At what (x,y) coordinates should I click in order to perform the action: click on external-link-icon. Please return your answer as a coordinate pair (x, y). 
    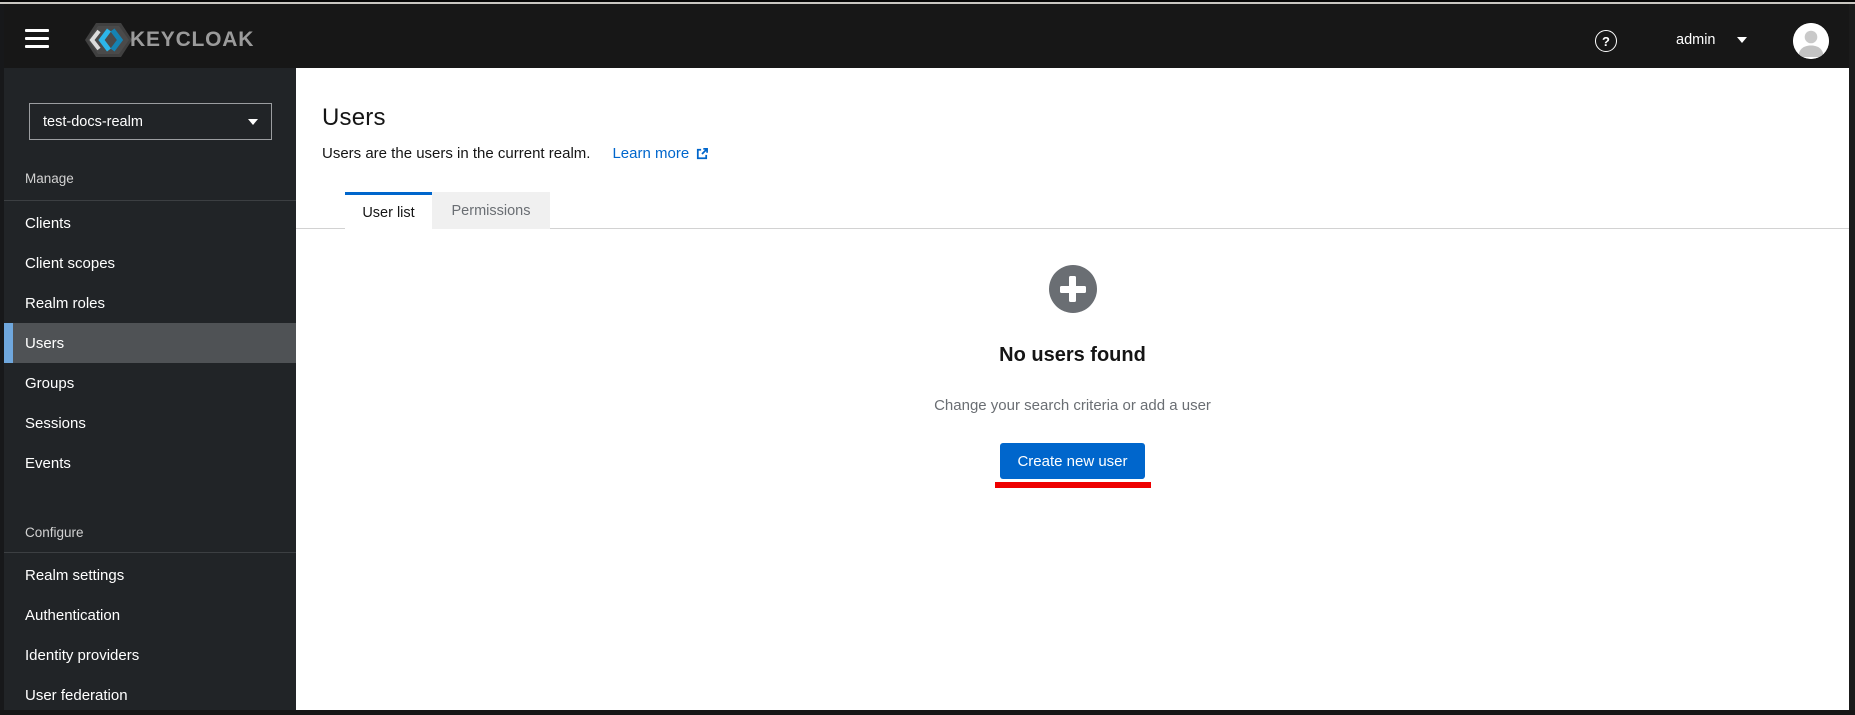
    Looking at the image, I should click on (702, 154).